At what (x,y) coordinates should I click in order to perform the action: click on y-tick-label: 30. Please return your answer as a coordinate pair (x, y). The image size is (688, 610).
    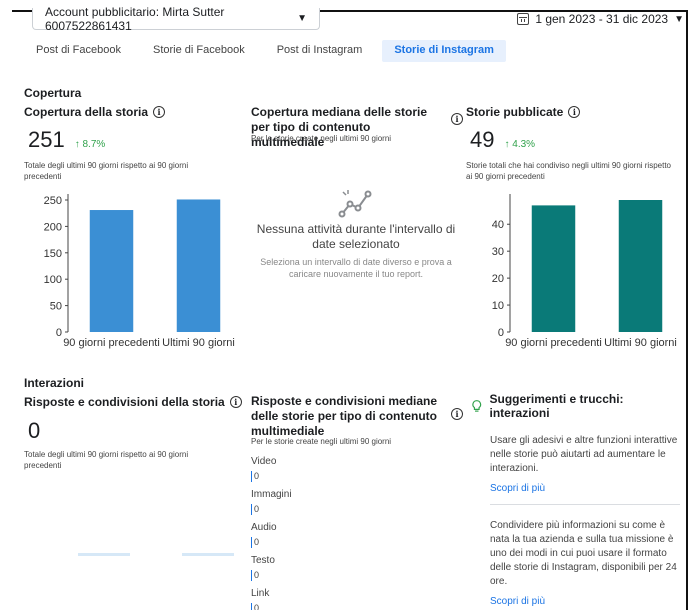
    Looking at the image, I should click on (498, 252).